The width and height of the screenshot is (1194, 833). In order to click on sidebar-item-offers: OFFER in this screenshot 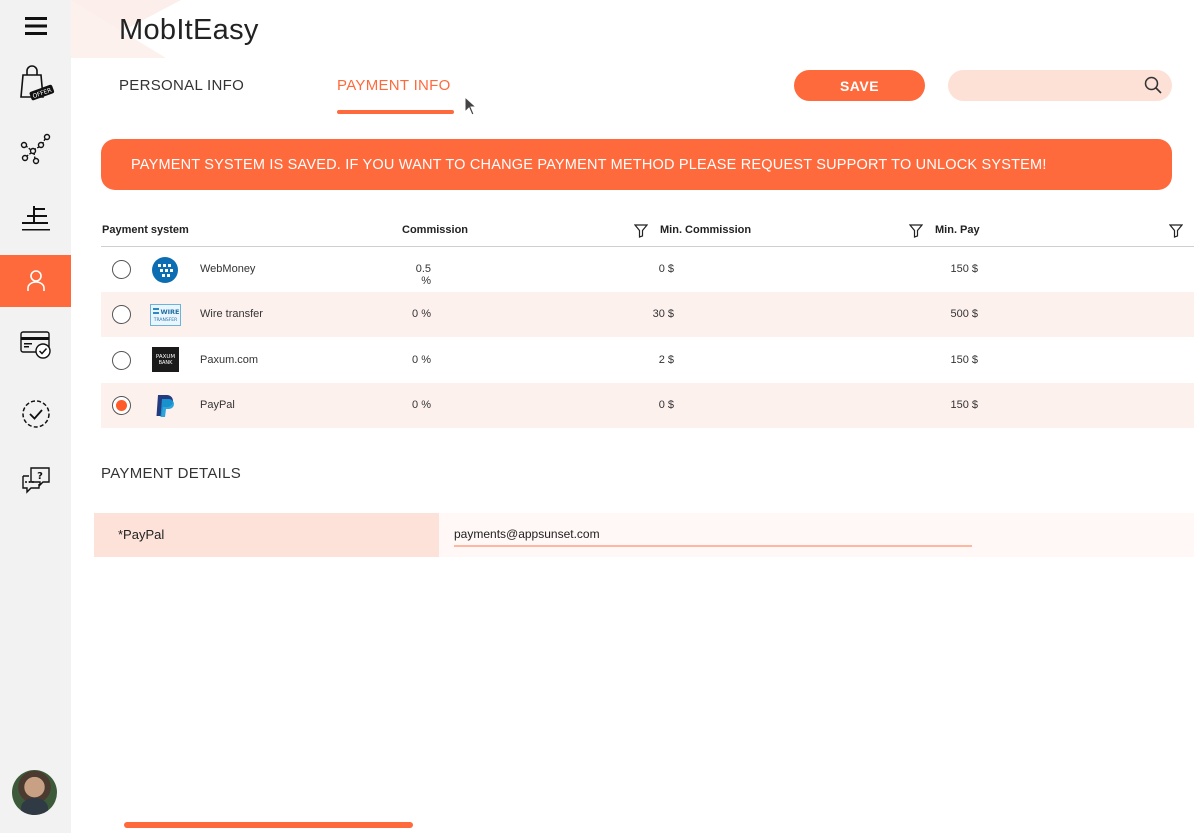, I will do `click(35, 83)`.